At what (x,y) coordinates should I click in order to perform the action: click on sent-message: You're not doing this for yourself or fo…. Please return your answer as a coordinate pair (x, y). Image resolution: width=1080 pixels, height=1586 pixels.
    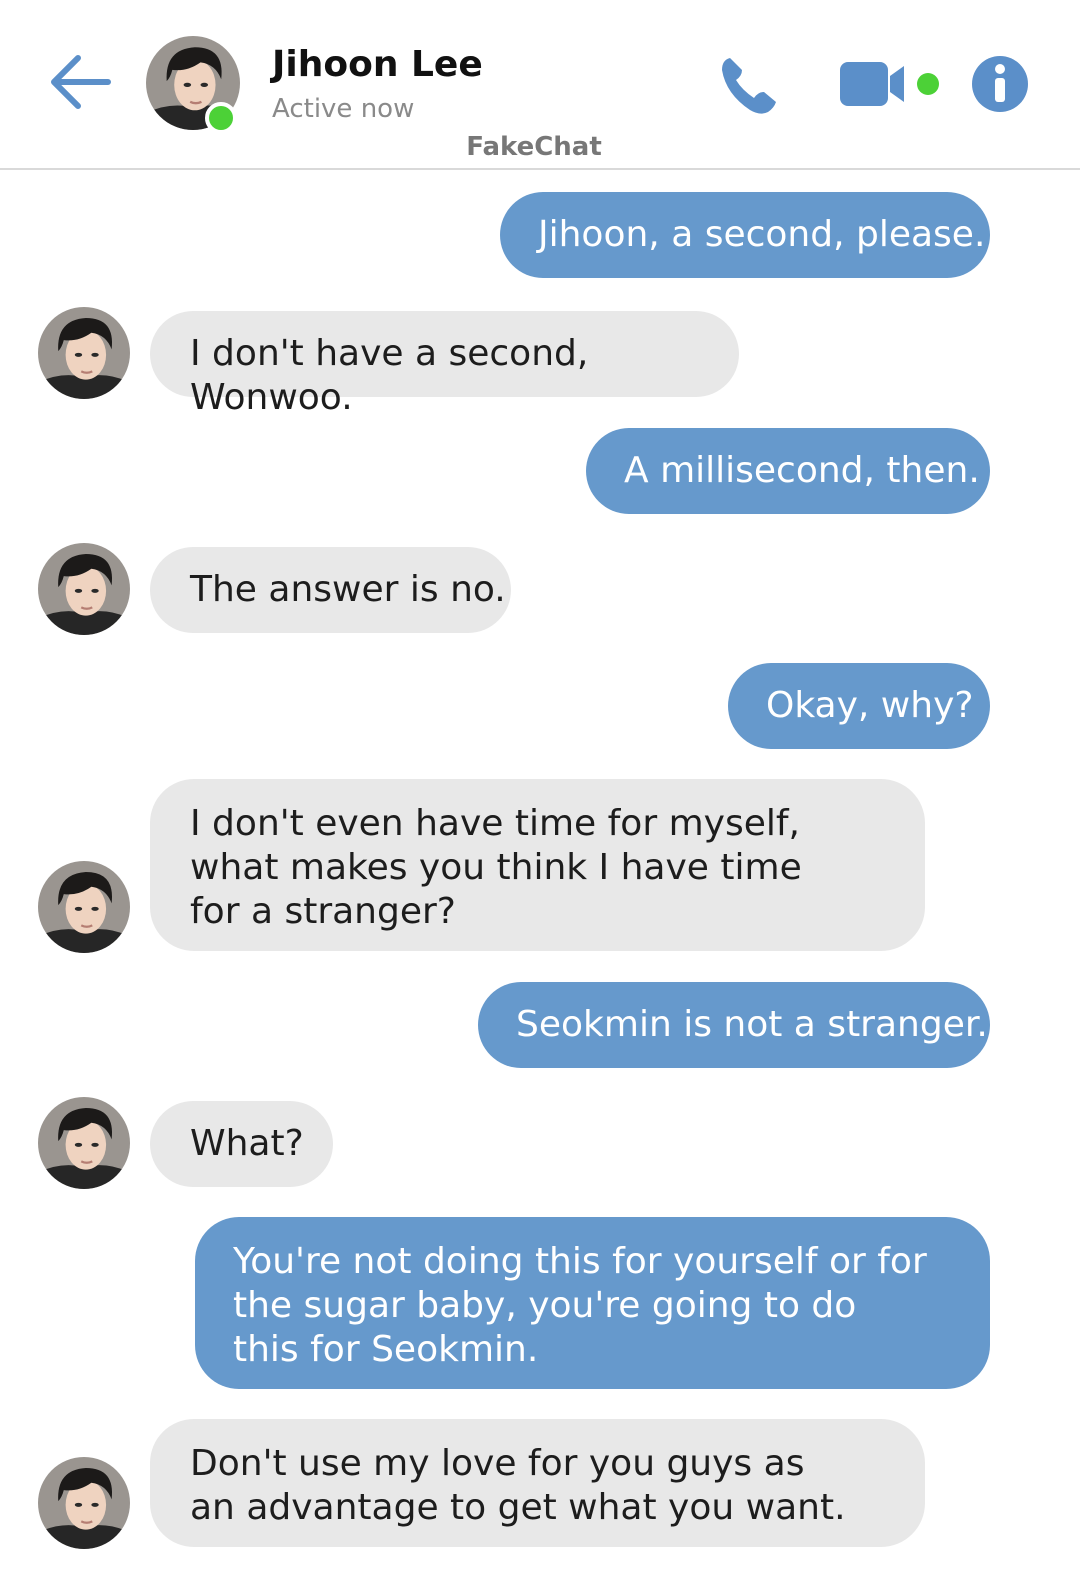
    Looking at the image, I should click on (592, 1303).